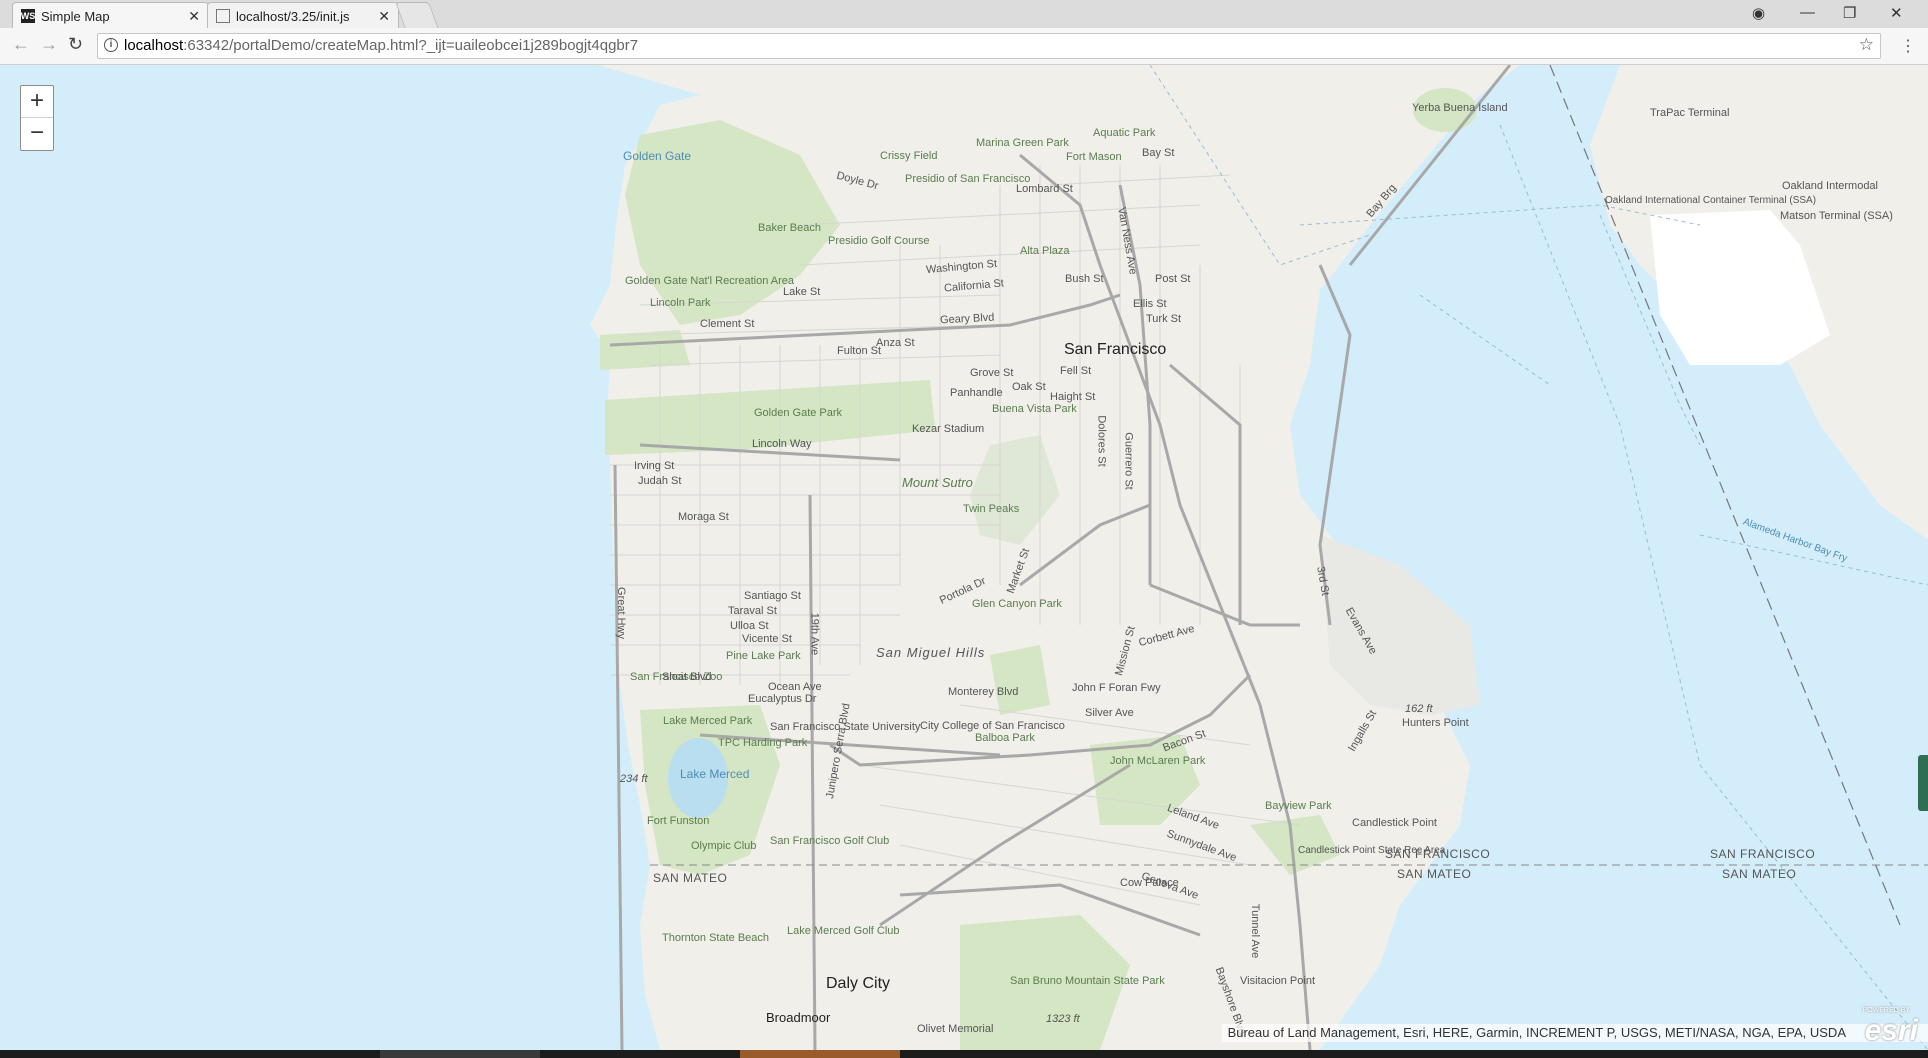 Image resolution: width=1928 pixels, height=1058 pixels. Describe the element at coordinates (955, 1029) in the screenshot. I see `map-label: Olivet Memorial` at that location.